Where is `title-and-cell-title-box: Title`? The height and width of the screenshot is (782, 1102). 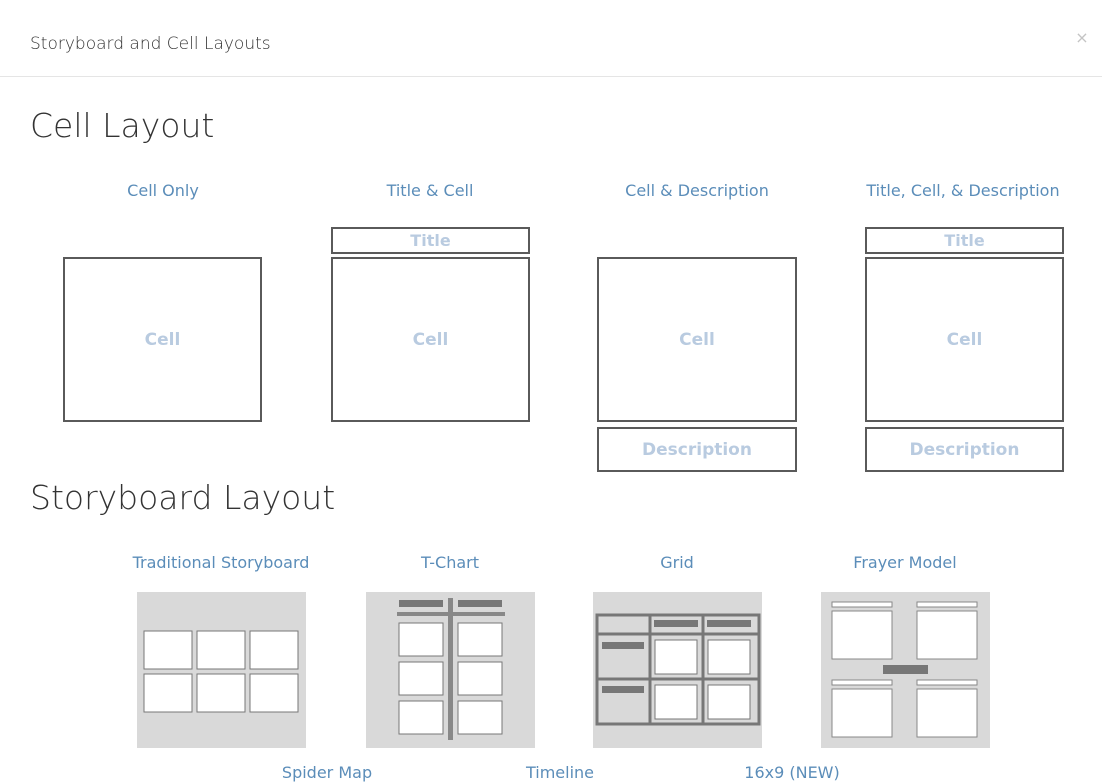
title-and-cell-title-box: Title is located at coordinates (430, 240).